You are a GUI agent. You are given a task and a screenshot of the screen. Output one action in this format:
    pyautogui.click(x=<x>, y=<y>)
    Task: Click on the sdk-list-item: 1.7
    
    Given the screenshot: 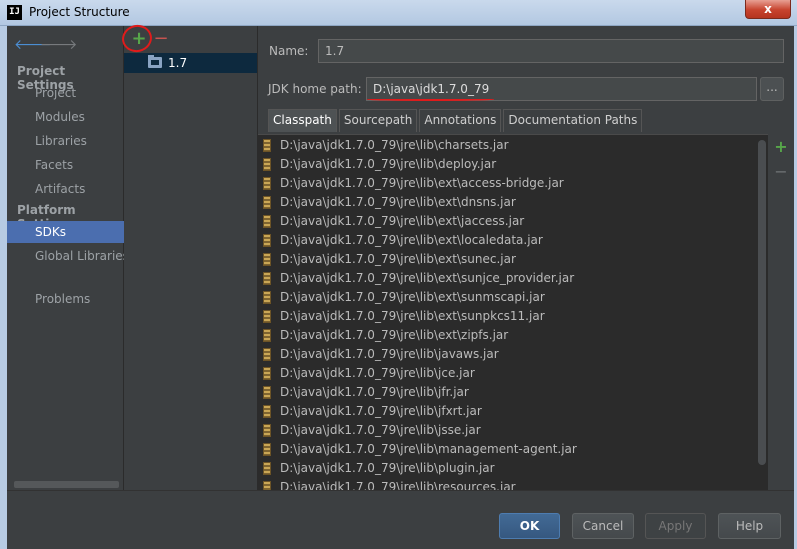 What is the action you would take?
    pyautogui.click(x=190, y=63)
    